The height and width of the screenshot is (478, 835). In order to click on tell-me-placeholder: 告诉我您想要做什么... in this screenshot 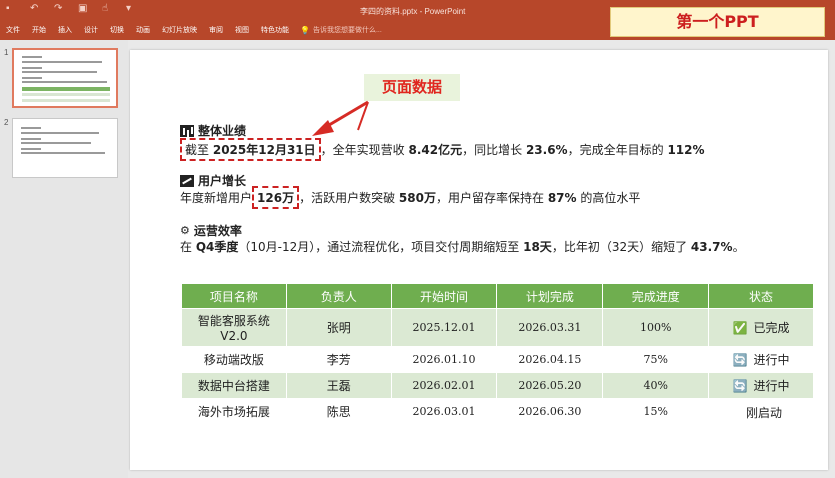, I will do `click(347, 30)`.